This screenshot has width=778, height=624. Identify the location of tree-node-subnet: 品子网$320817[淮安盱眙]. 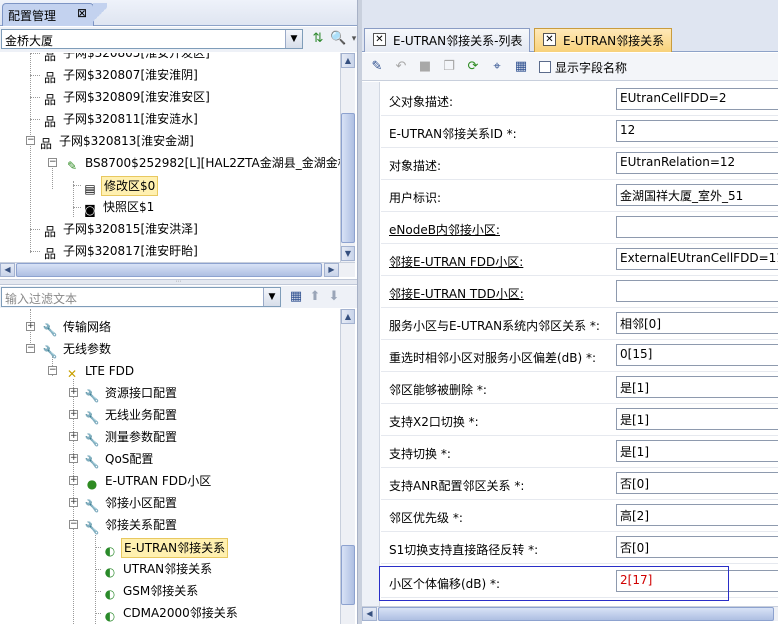
(115, 252).